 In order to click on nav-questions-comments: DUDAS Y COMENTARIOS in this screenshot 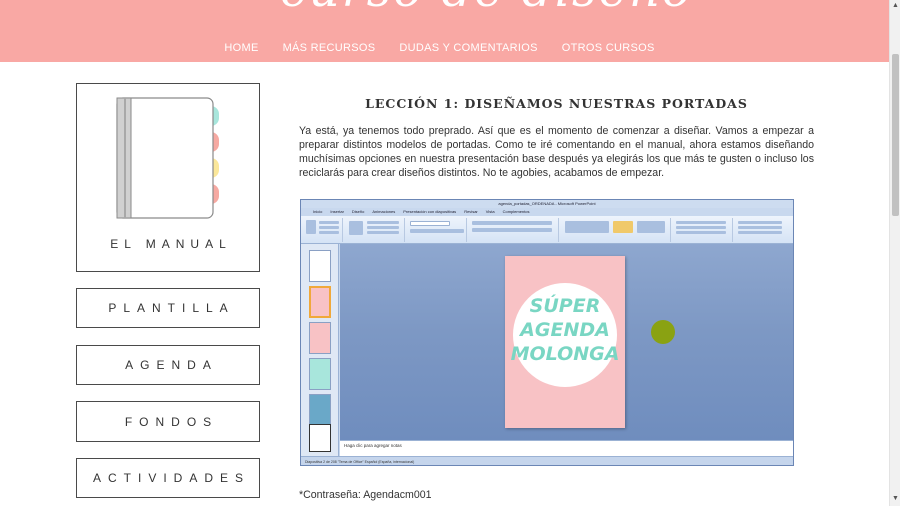, I will do `click(468, 48)`.